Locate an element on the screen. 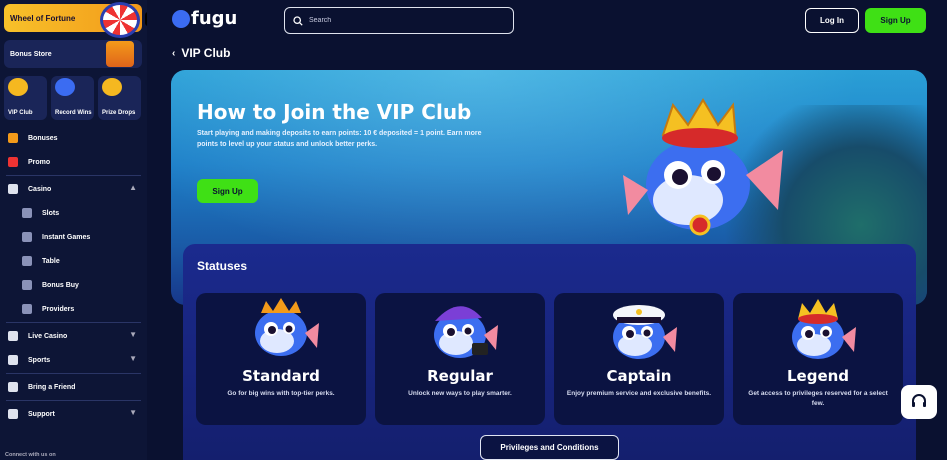 Image resolution: width=947 pixels, height=460 pixels. logo-text: fugu is located at coordinates (214, 18).